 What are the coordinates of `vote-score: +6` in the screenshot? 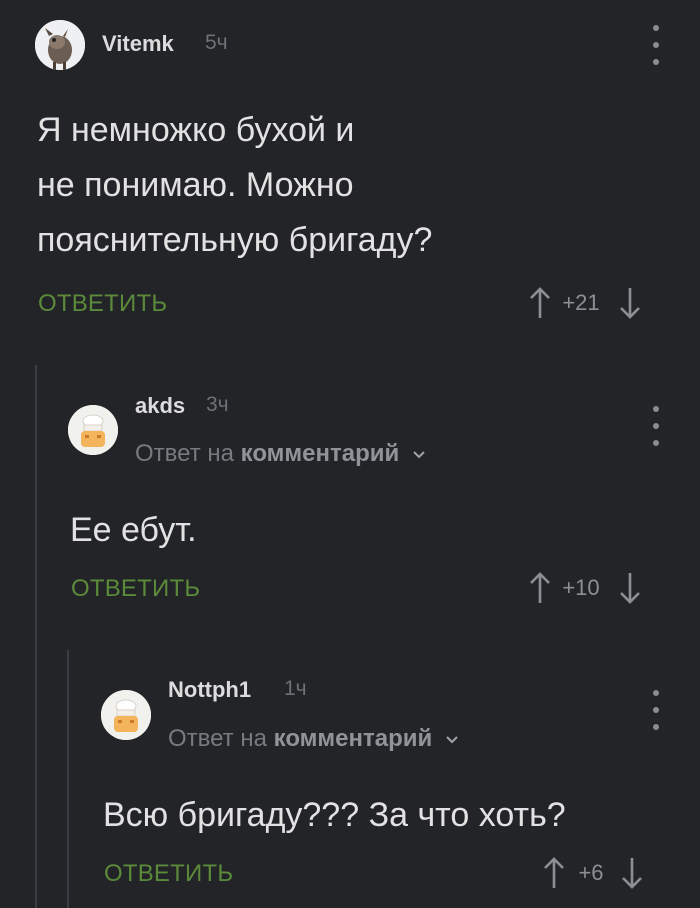 It's located at (591, 873).